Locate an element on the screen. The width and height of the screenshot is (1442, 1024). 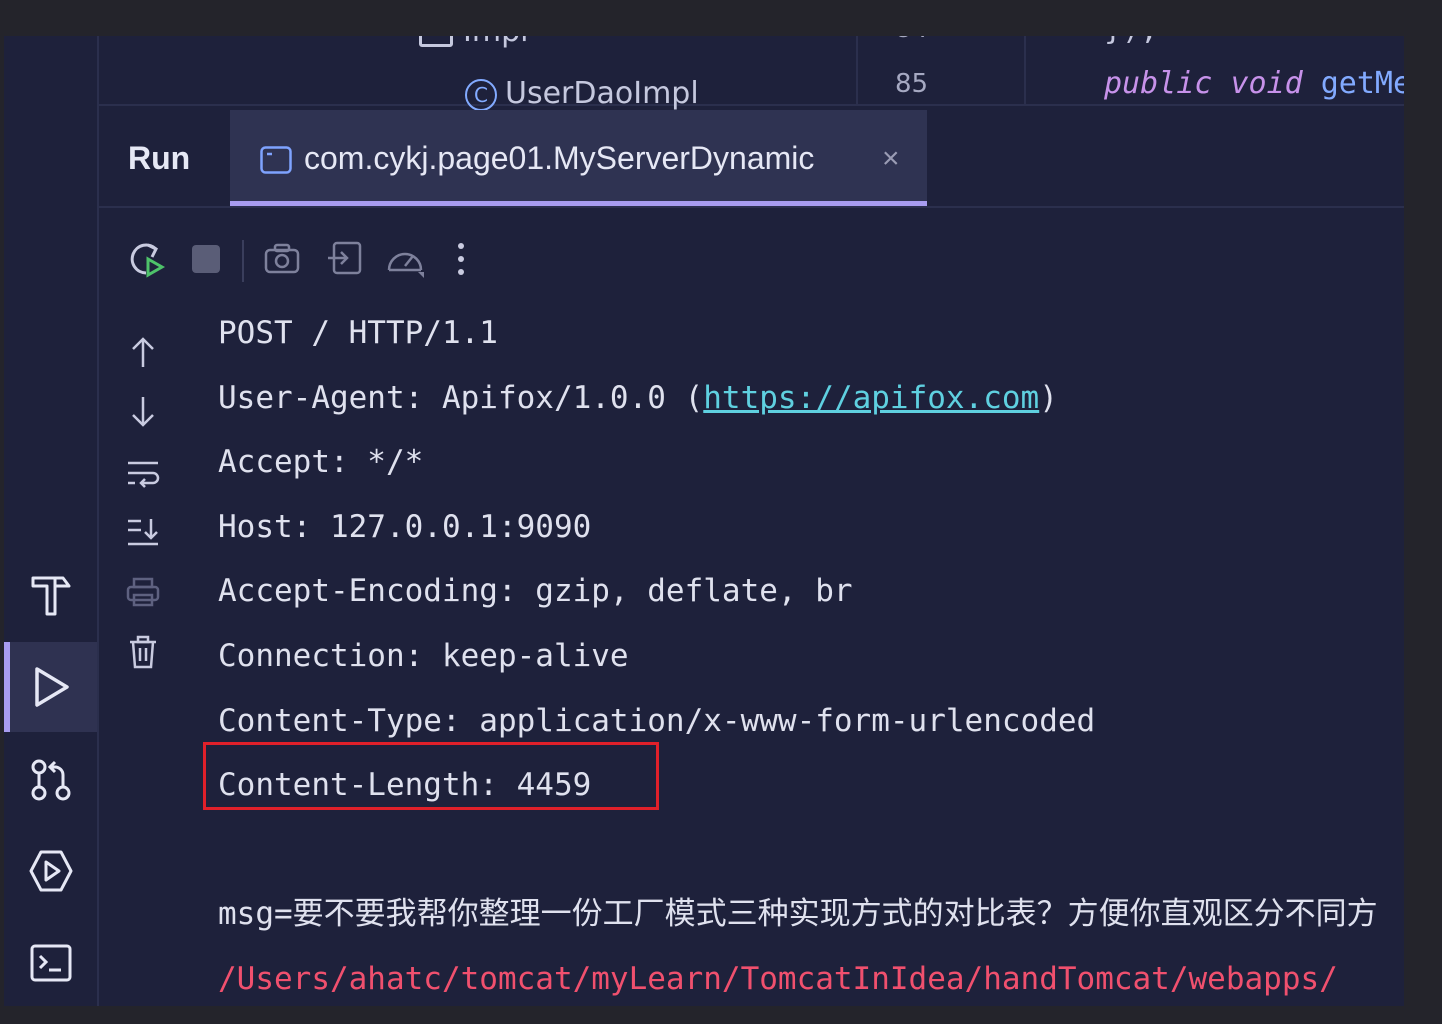
terminal-icon is located at coordinates (50, 962).